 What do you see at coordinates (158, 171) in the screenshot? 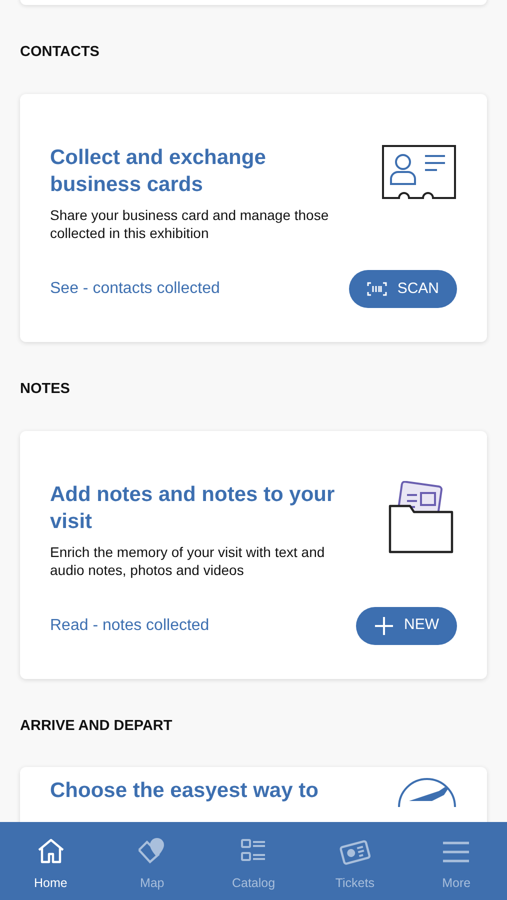
I see `card-title: Collect and exchange business cards` at bounding box center [158, 171].